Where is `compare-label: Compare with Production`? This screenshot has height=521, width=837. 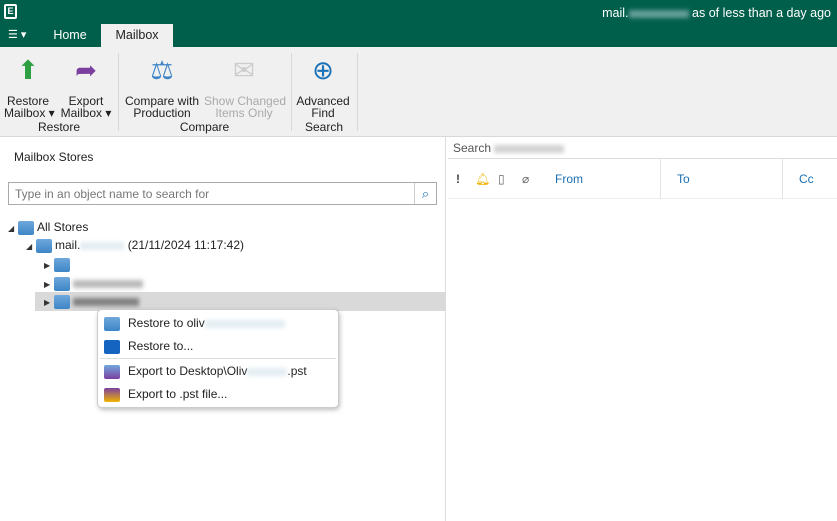 compare-label: Compare with Production is located at coordinates (162, 107).